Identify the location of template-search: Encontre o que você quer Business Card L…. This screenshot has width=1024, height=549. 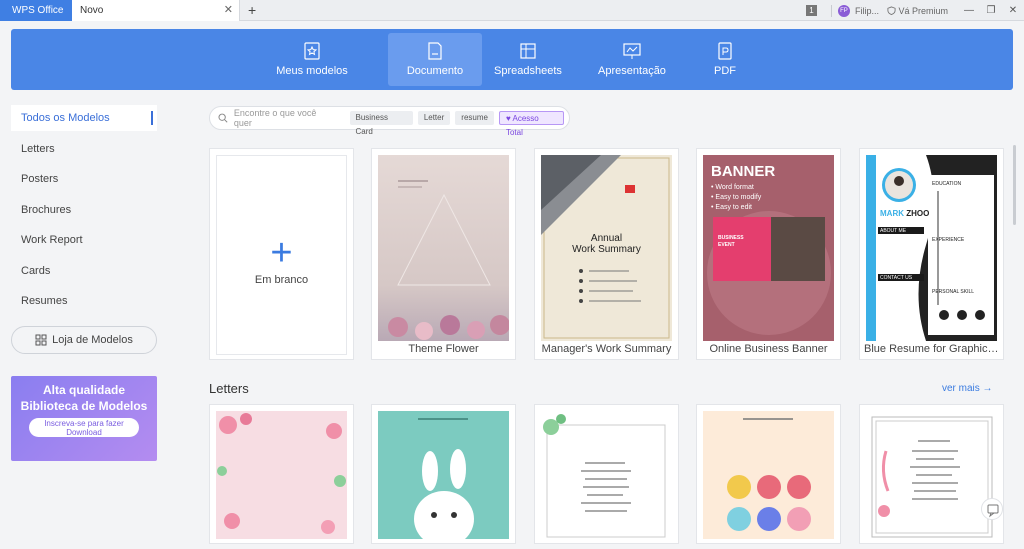
(389, 121).